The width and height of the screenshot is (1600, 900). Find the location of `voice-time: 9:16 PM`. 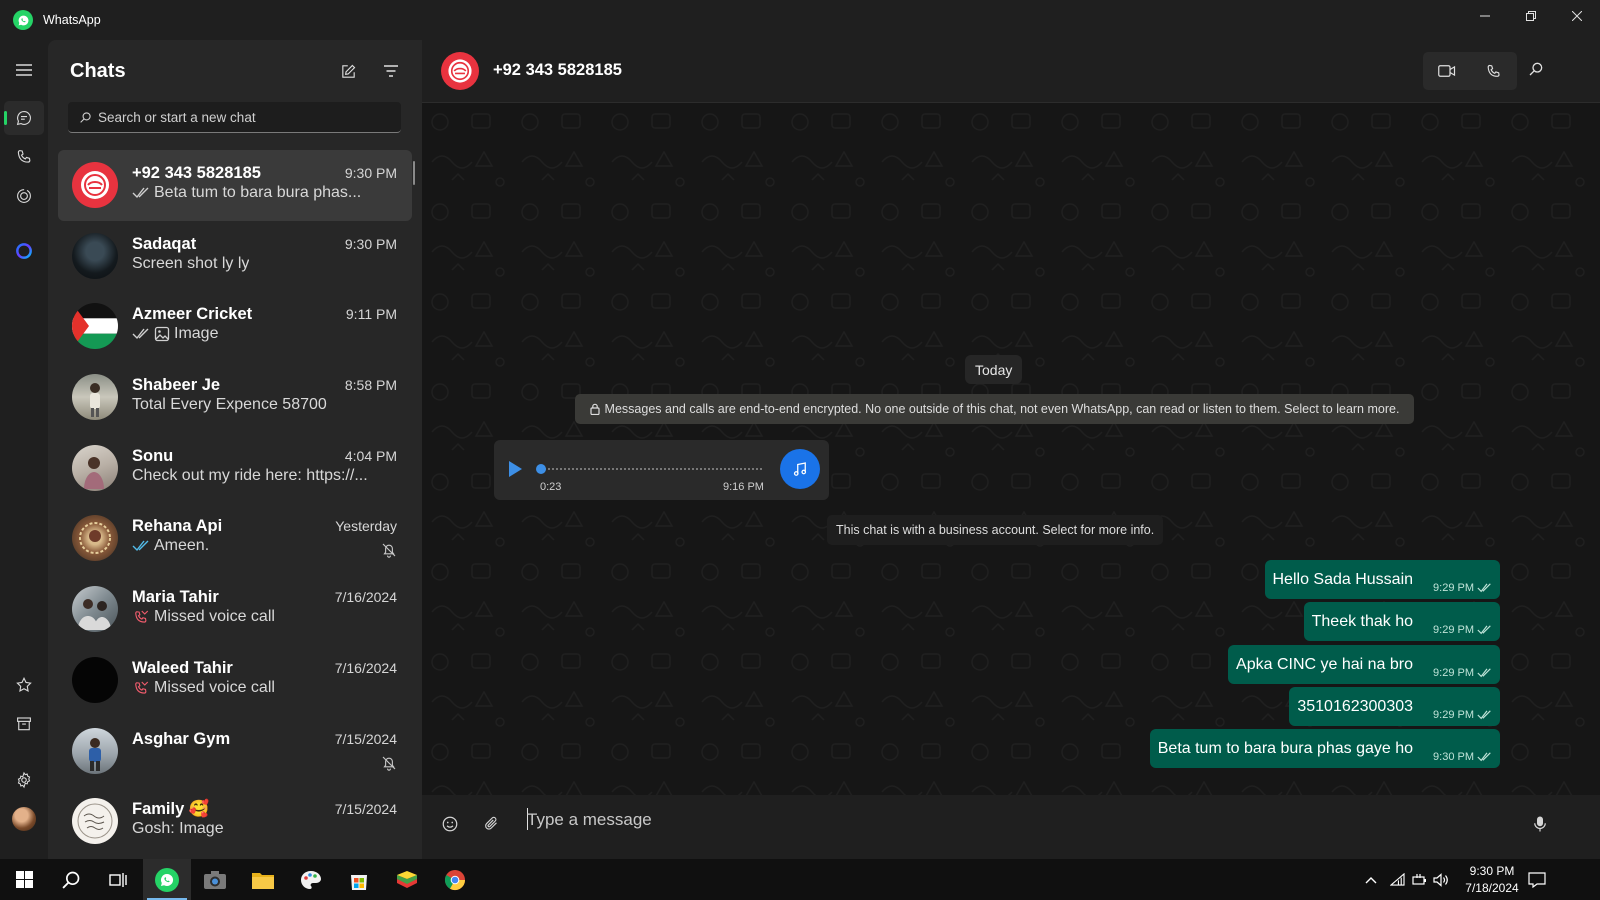

voice-time: 9:16 PM is located at coordinates (743, 487).